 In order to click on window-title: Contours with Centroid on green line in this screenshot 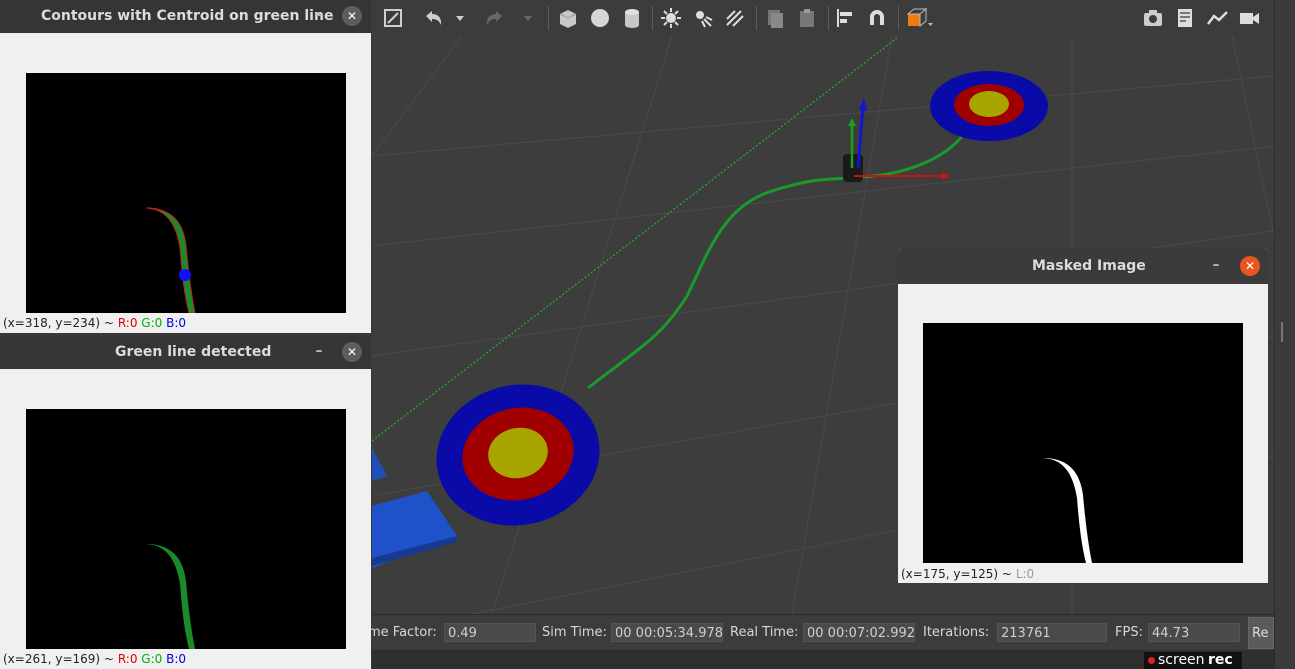, I will do `click(187, 16)`.